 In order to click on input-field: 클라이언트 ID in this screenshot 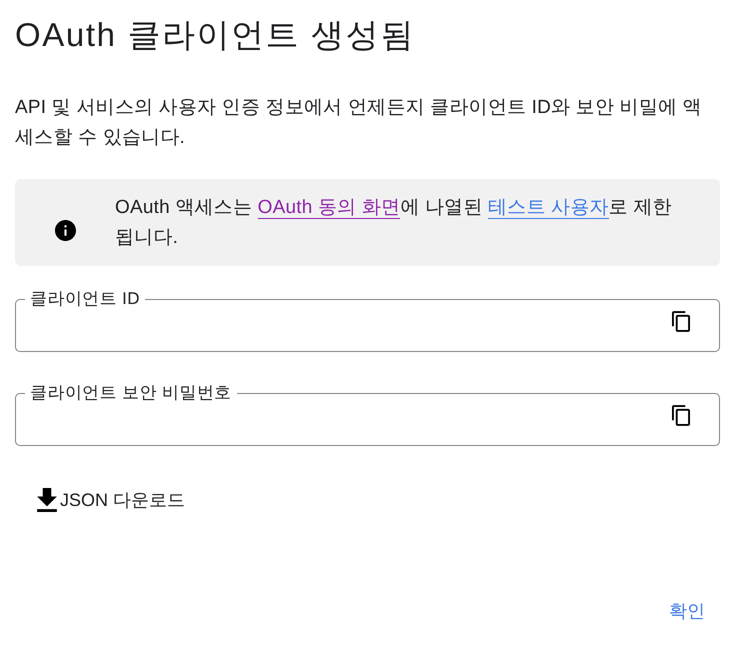, I will do `click(367, 320)`.